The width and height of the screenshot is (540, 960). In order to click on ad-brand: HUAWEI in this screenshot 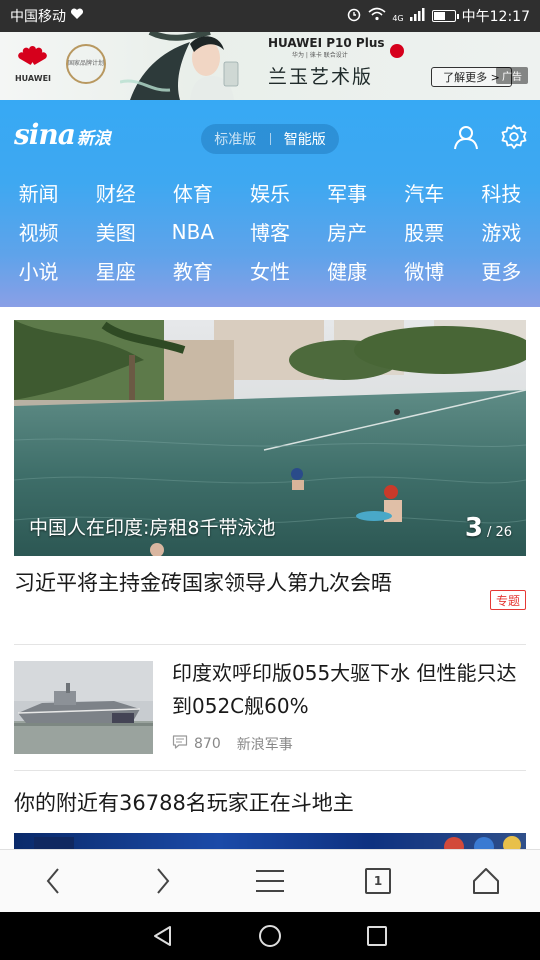, I will do `click(33, 78)`.